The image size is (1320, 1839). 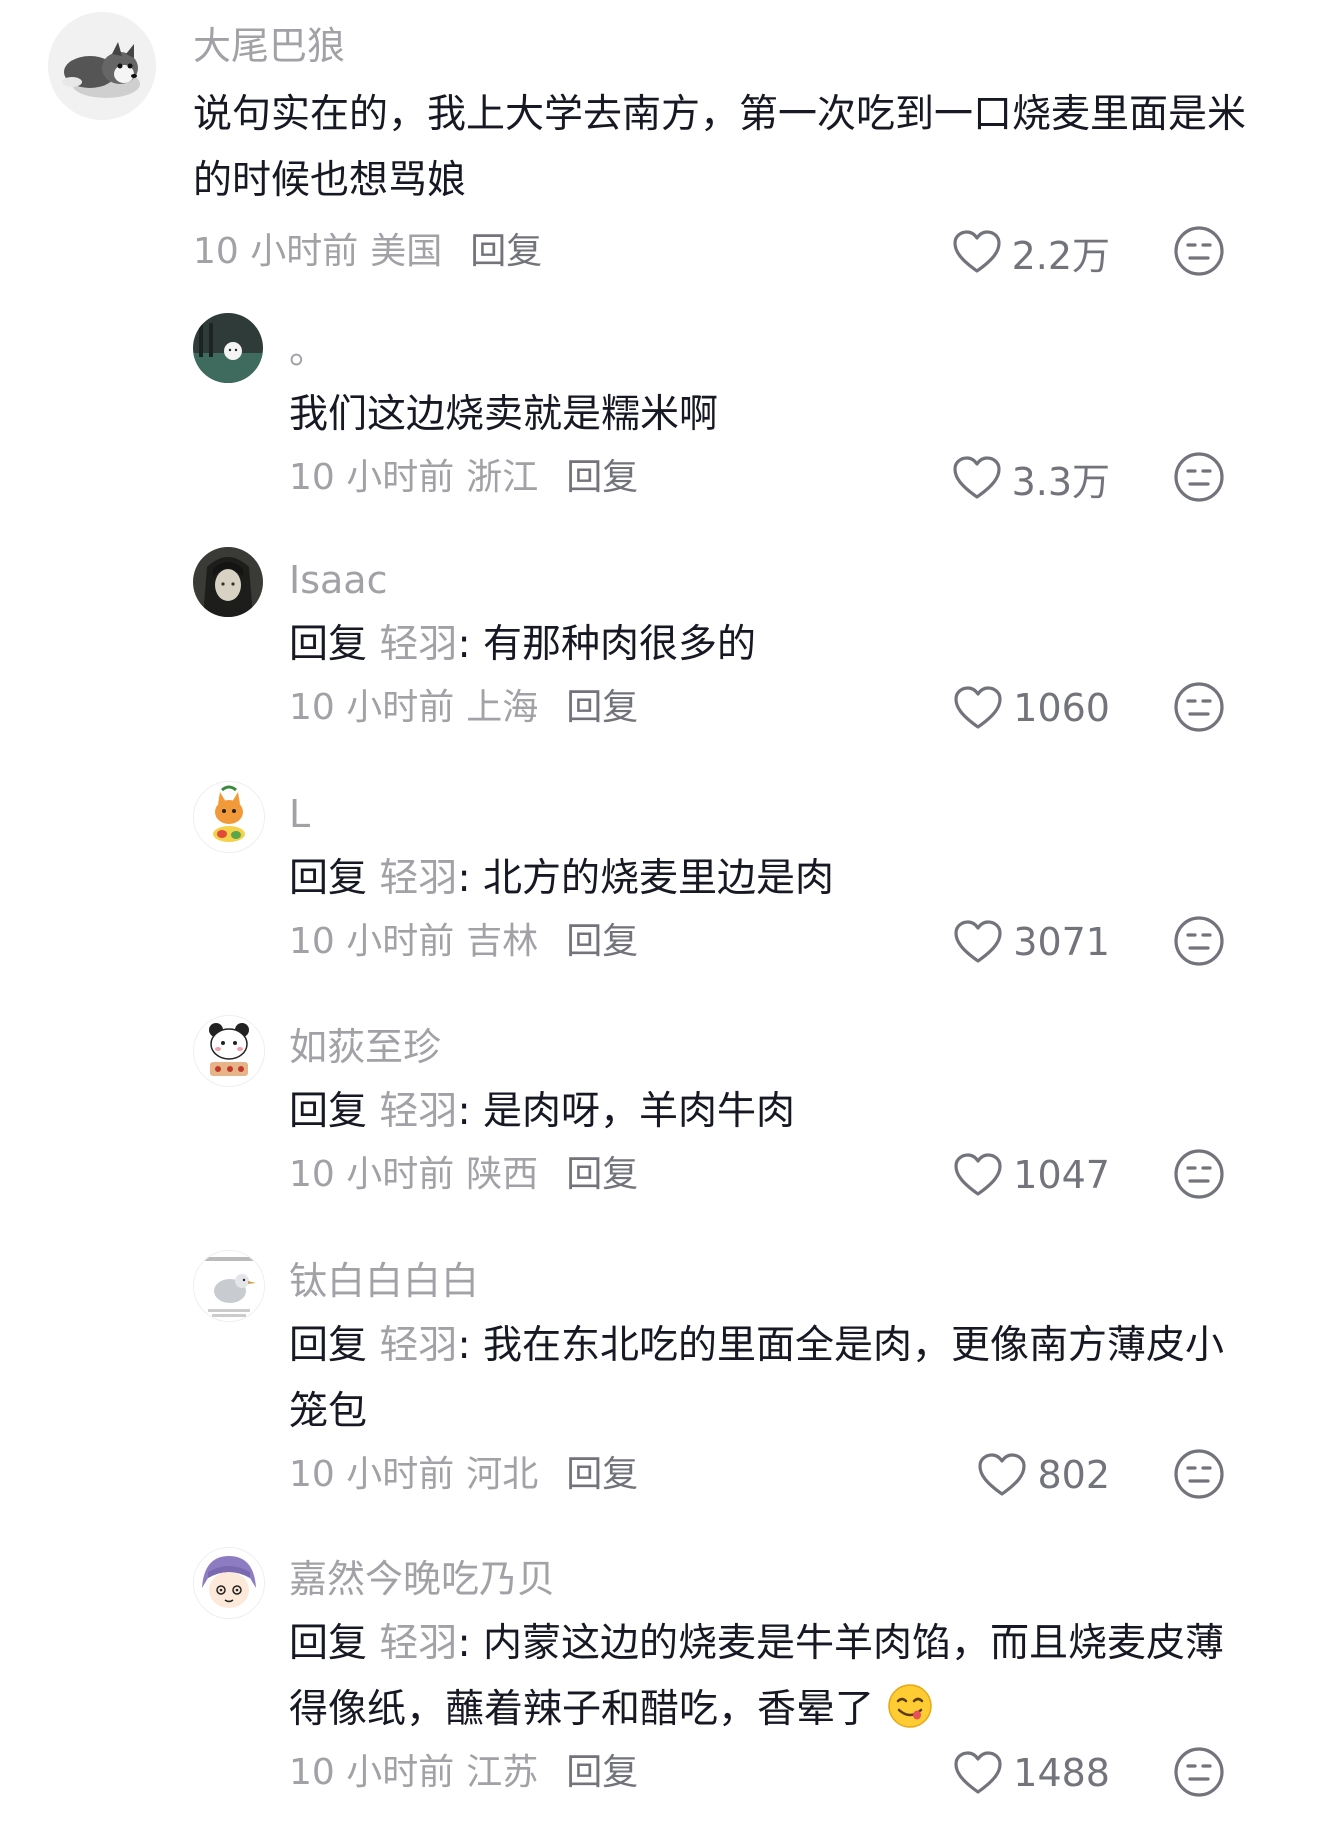 What do you see at coordinates (463, 478) in the screenshot?
I see `comment-meta: 10 小时前 浙江 回复` at bounding box center [463, 478].